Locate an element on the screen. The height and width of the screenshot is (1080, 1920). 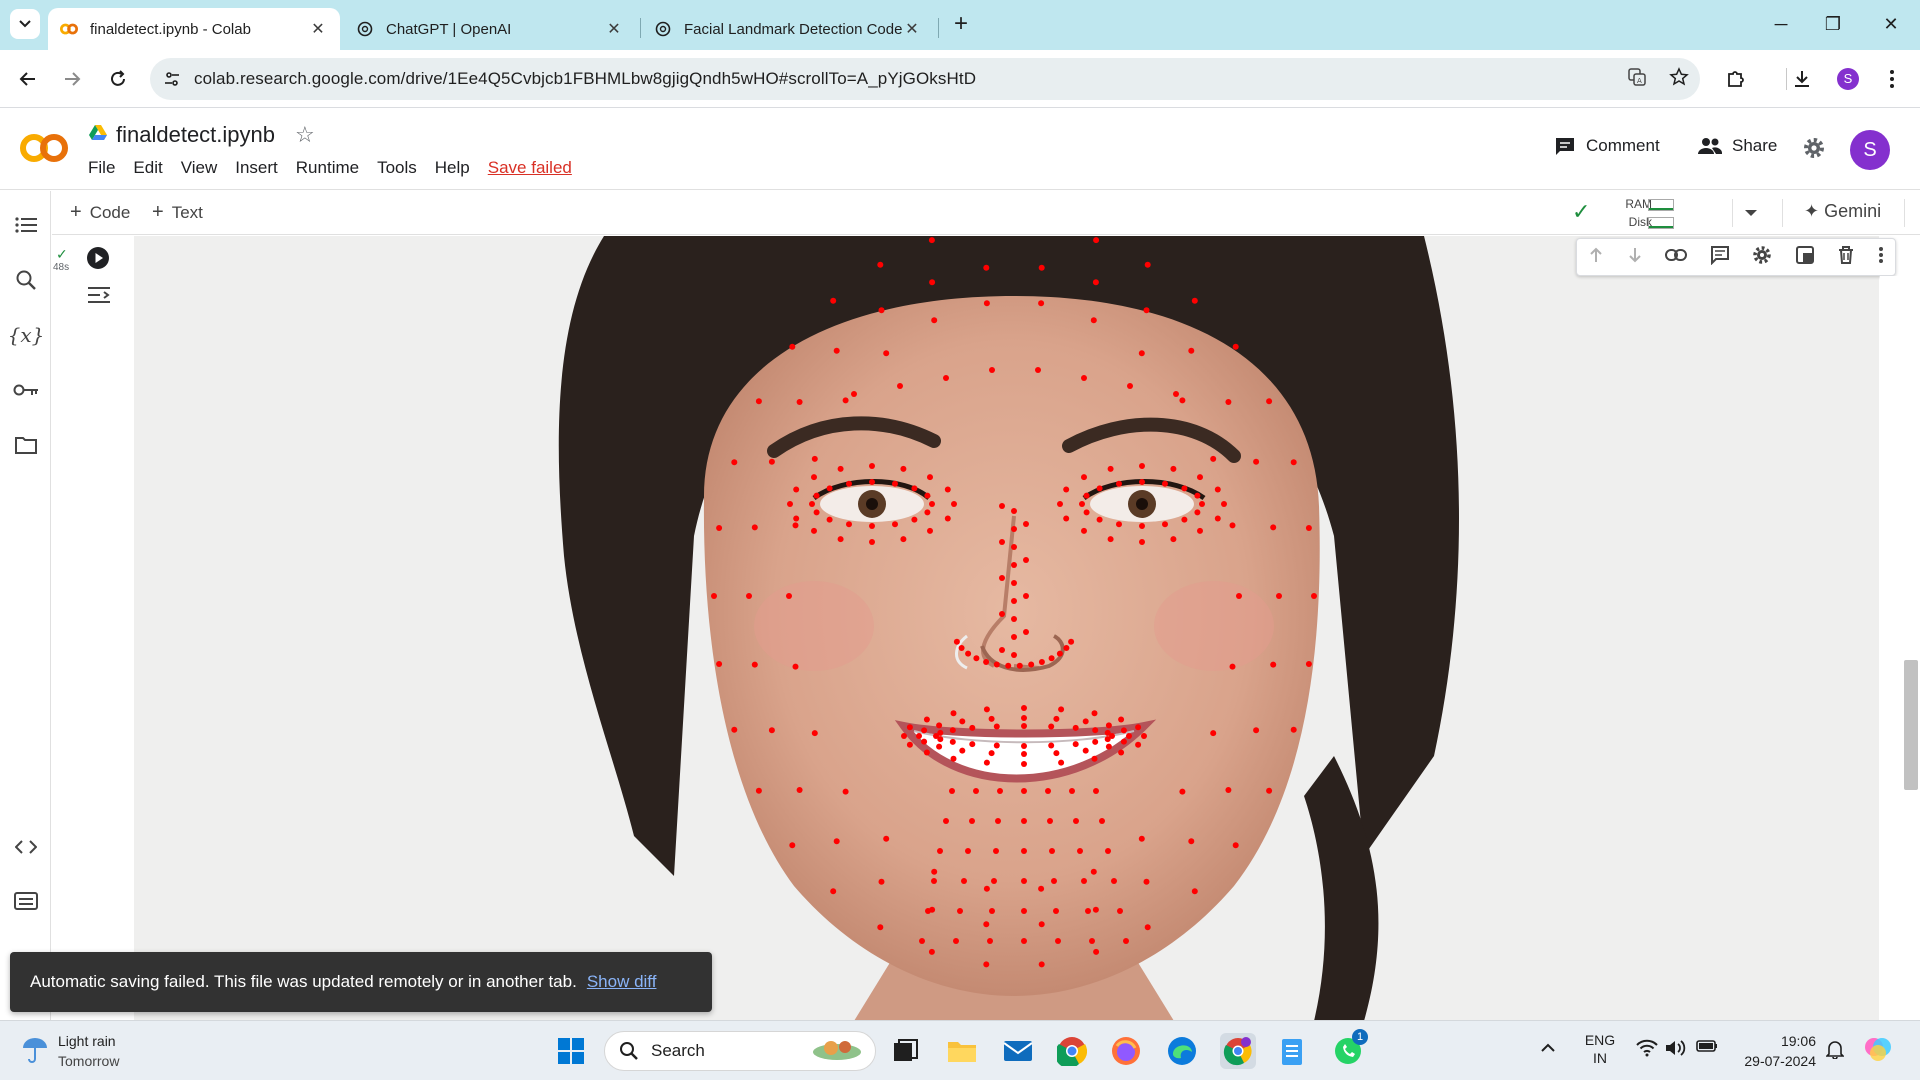
resource-bars is located at coordinates (1661, 217).